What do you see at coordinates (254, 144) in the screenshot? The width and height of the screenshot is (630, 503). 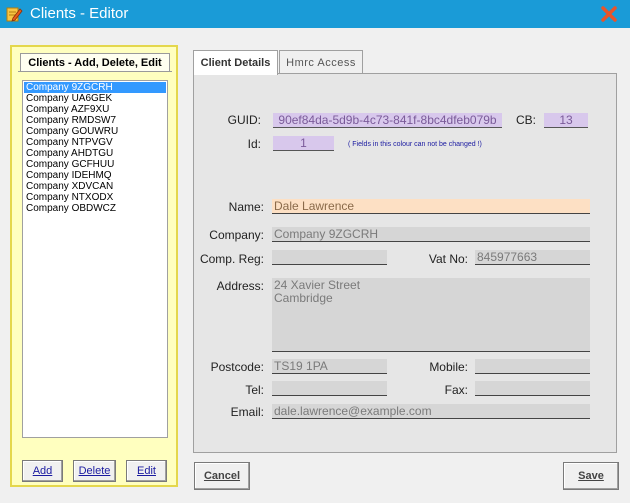 I see `id-label: Id:` at bounding box center [254, 144].